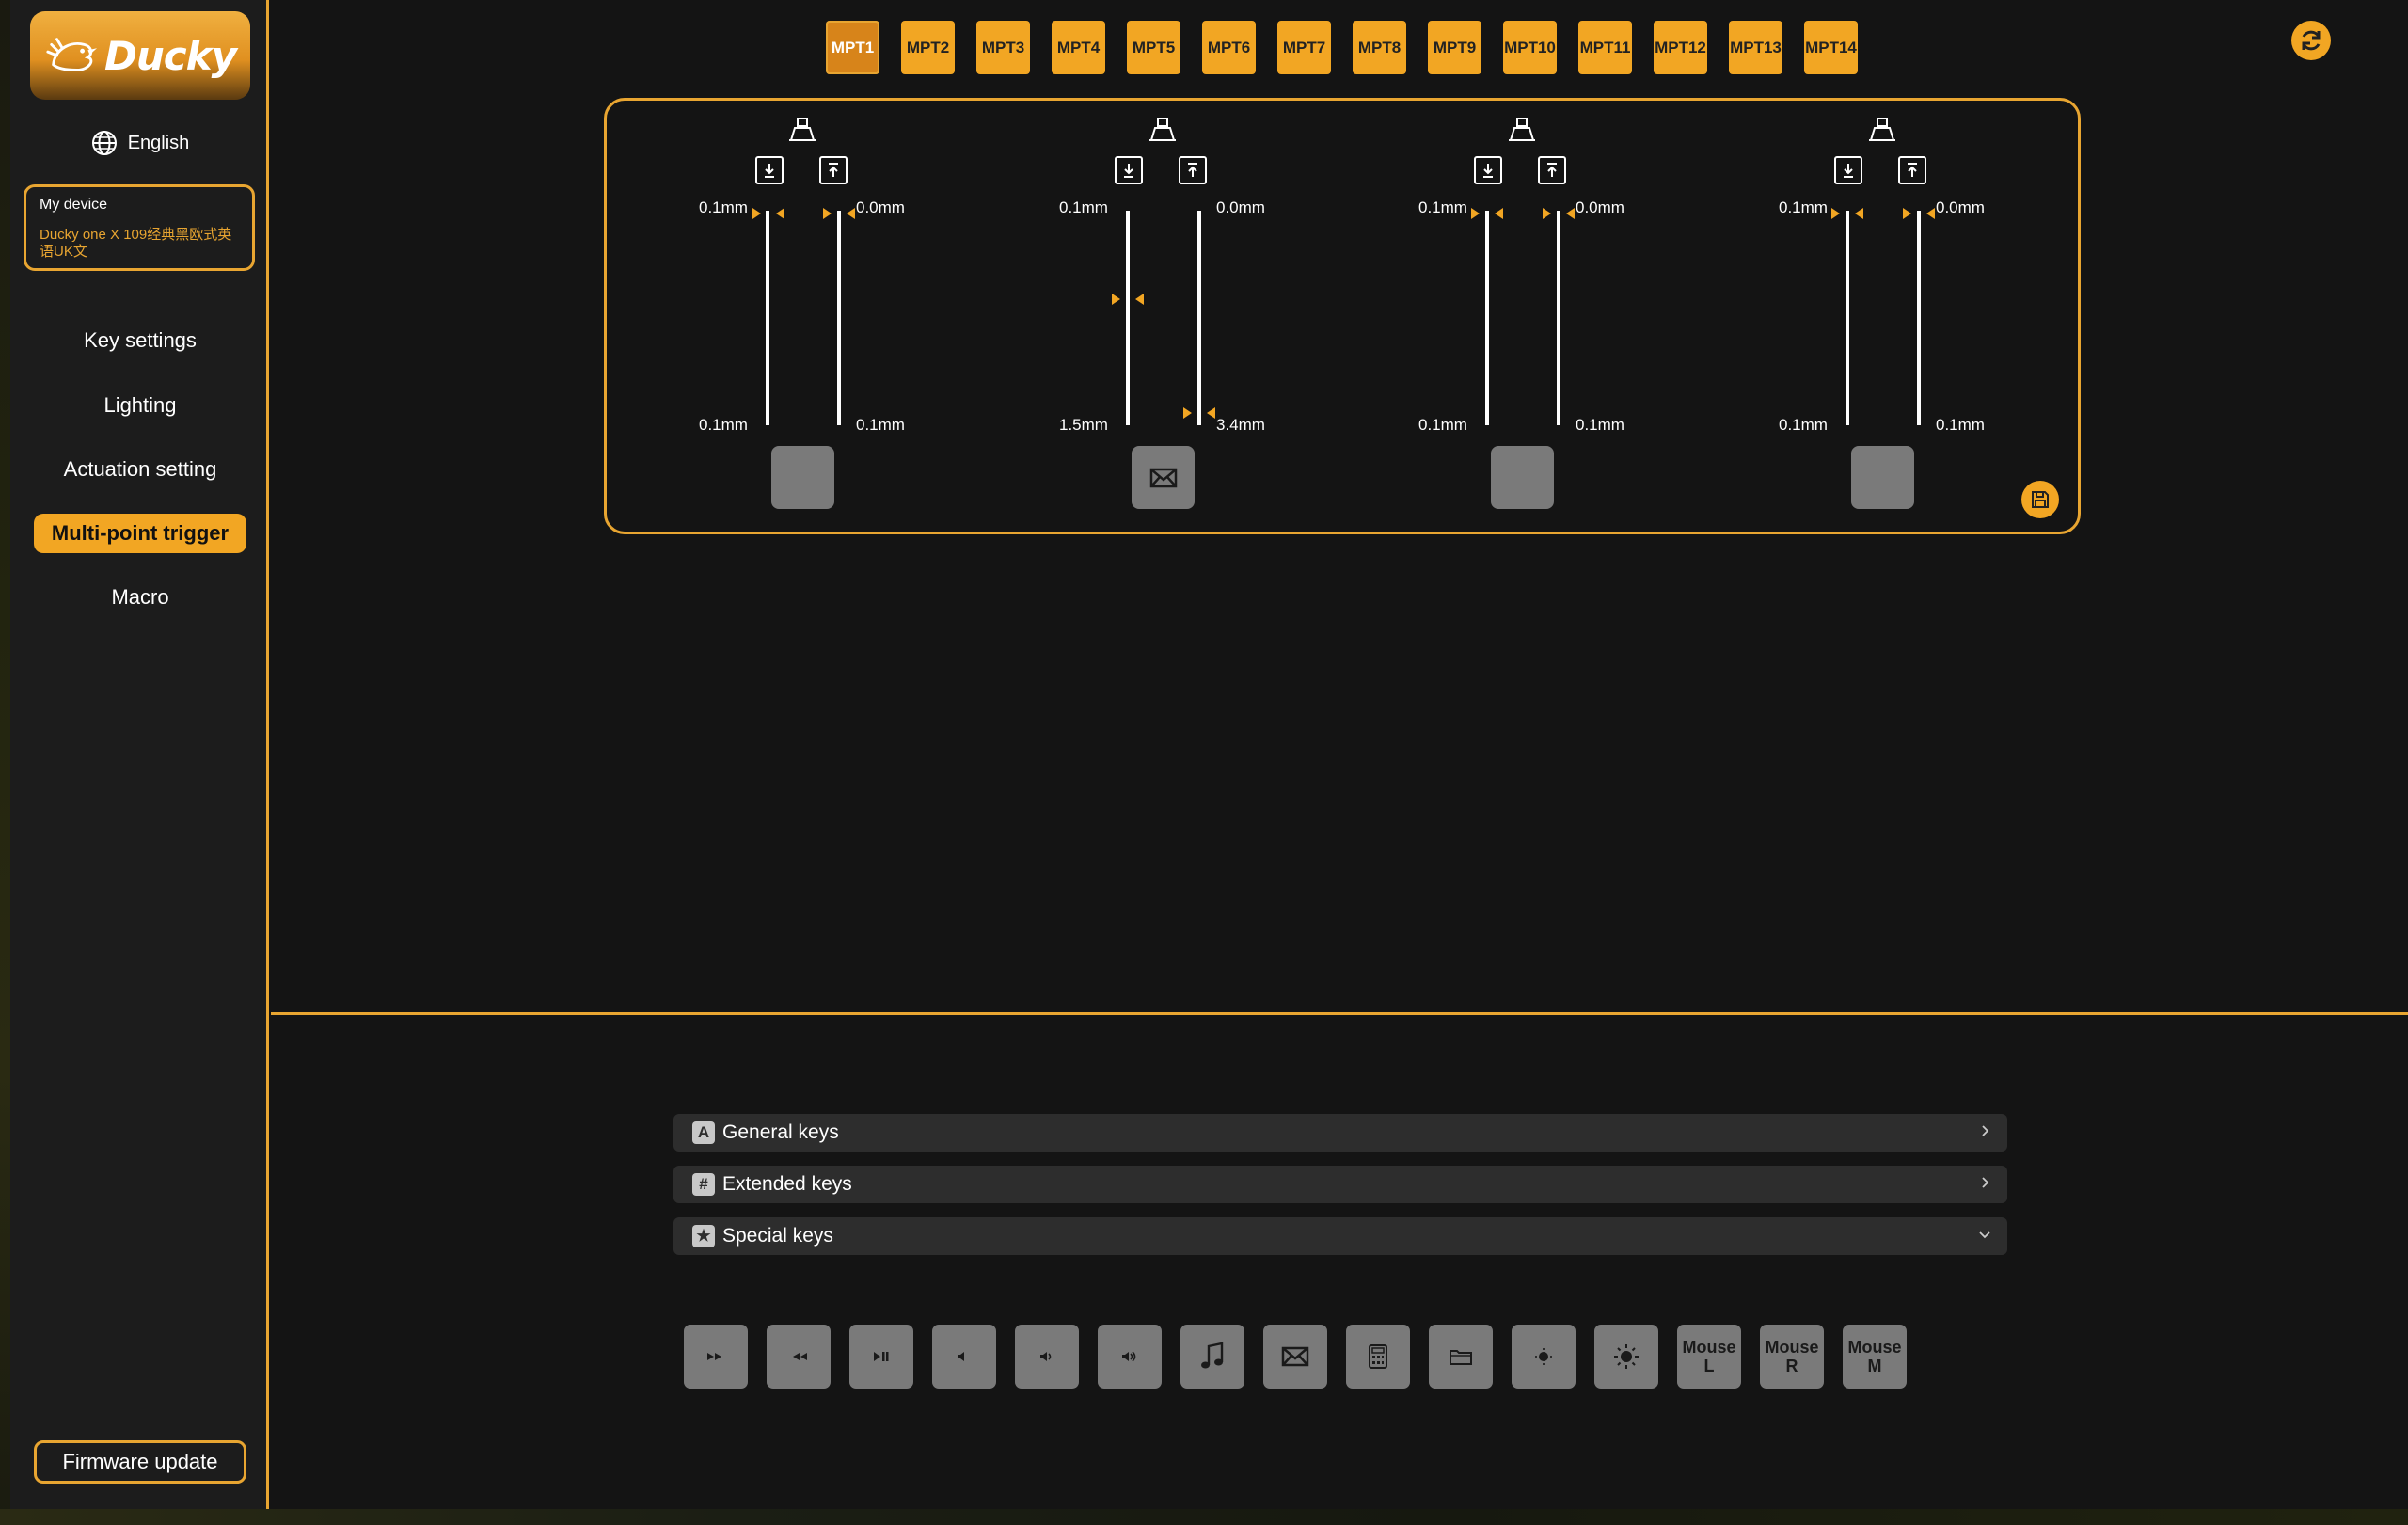 The height and width of the screenshot is (1525, 2408). What do you see at coordinates (140, 469) in the screenshot?
I see `nav-actuation-setting: Actuation setting` at bounding box center [140, 469].